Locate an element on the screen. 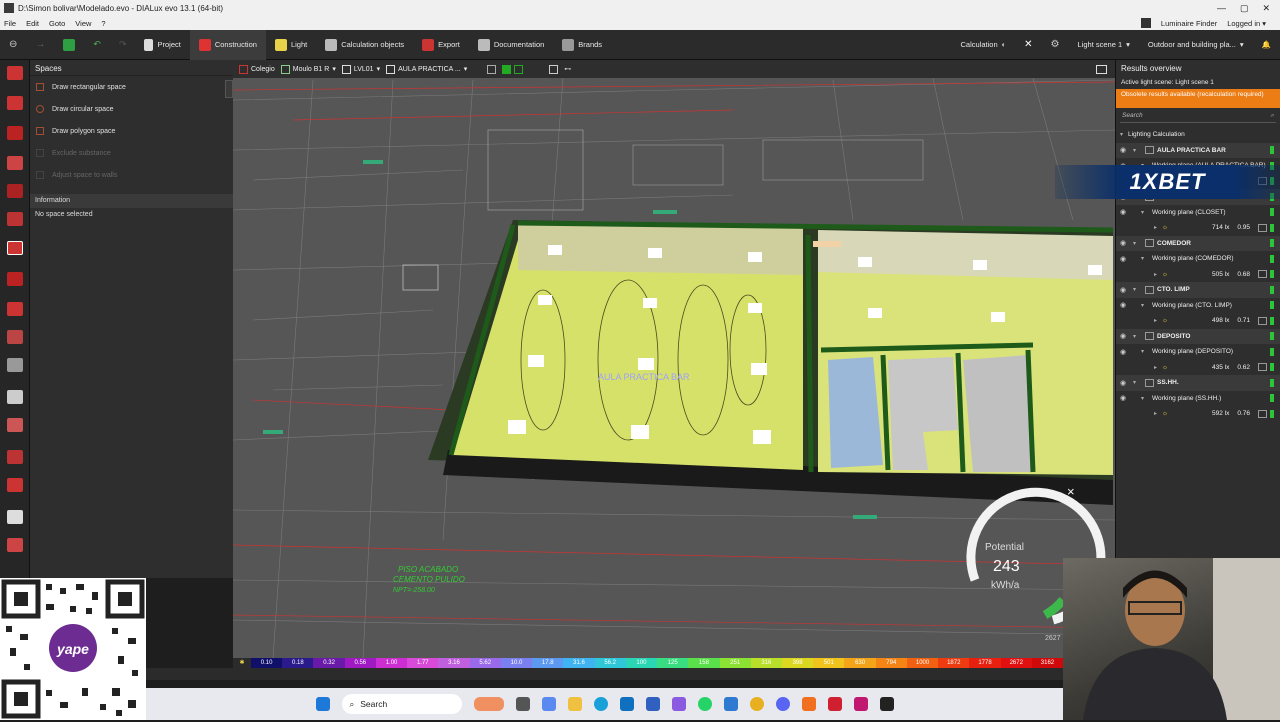  result-room-row: ◉ ▾ AULA PRÁCTICA BAR is located at coordinates (1198, 150).